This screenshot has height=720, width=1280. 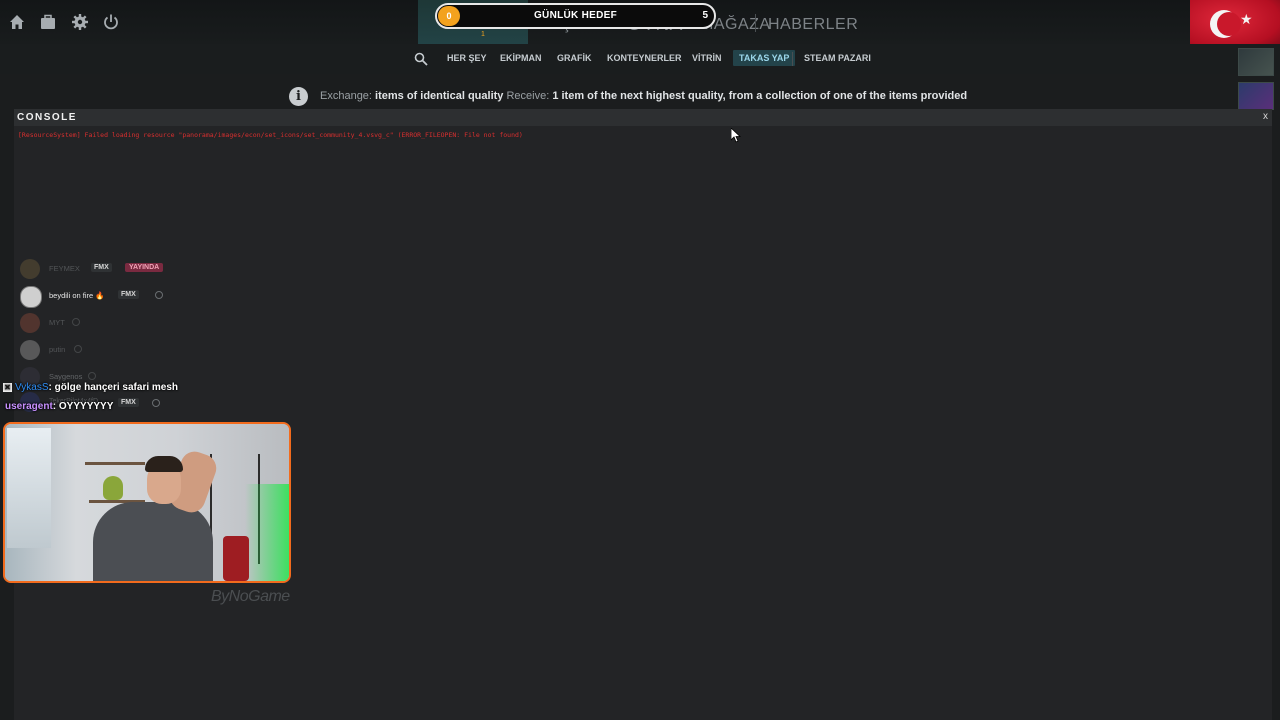 I want to click on webcam-shelf, so click(x=115, y=463).